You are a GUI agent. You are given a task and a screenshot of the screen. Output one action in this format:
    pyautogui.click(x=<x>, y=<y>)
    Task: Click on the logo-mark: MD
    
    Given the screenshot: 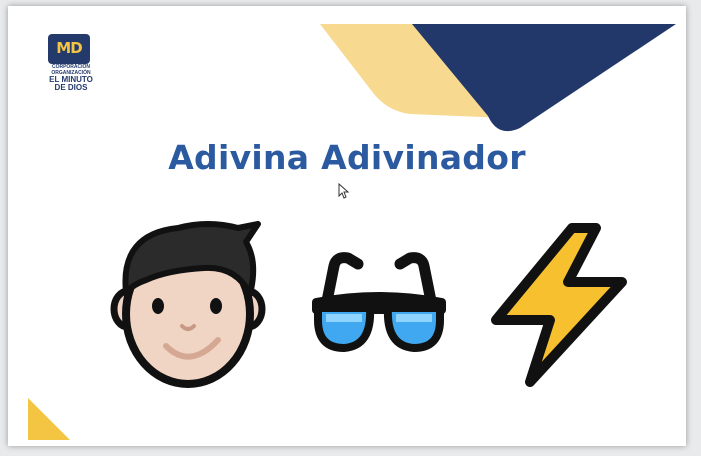 What is the action you would take?
    pyautogui.click(x=69, y=49)
    